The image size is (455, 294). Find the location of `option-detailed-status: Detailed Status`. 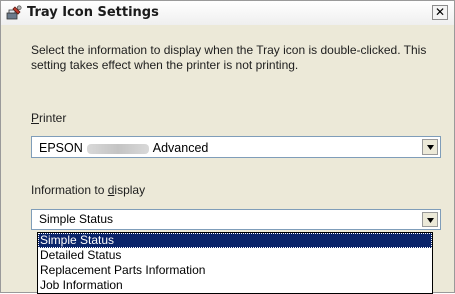

option-detailed-status: Detailed Status is located at coordinates (235, 255).